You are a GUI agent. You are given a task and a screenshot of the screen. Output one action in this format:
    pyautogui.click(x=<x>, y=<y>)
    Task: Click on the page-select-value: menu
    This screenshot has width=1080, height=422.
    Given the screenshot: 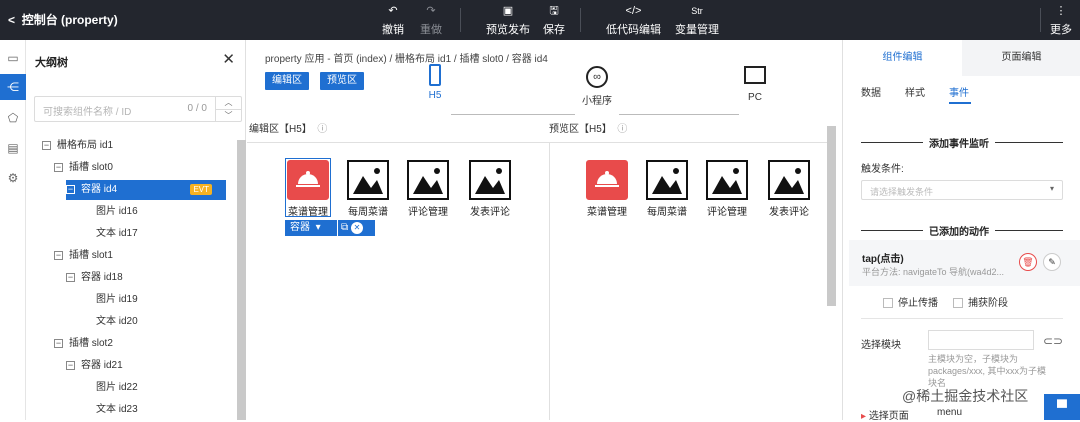 What is the action you would take?
    pyautogui.click(x=949, y=412)
    